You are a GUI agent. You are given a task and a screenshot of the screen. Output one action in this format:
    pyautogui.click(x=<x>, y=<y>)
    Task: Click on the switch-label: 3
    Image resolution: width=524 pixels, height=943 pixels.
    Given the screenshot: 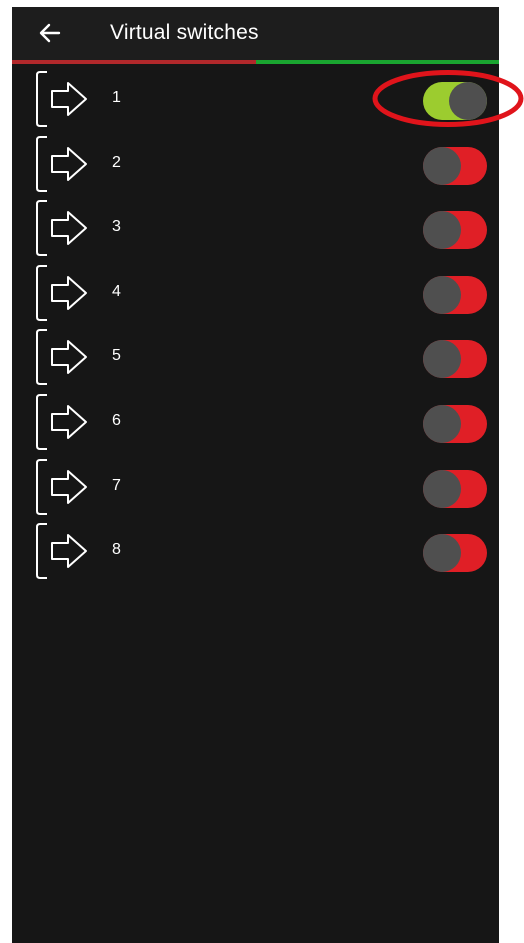 What is the action you would take?
    pyautogui.click(x=116, y=227)
    